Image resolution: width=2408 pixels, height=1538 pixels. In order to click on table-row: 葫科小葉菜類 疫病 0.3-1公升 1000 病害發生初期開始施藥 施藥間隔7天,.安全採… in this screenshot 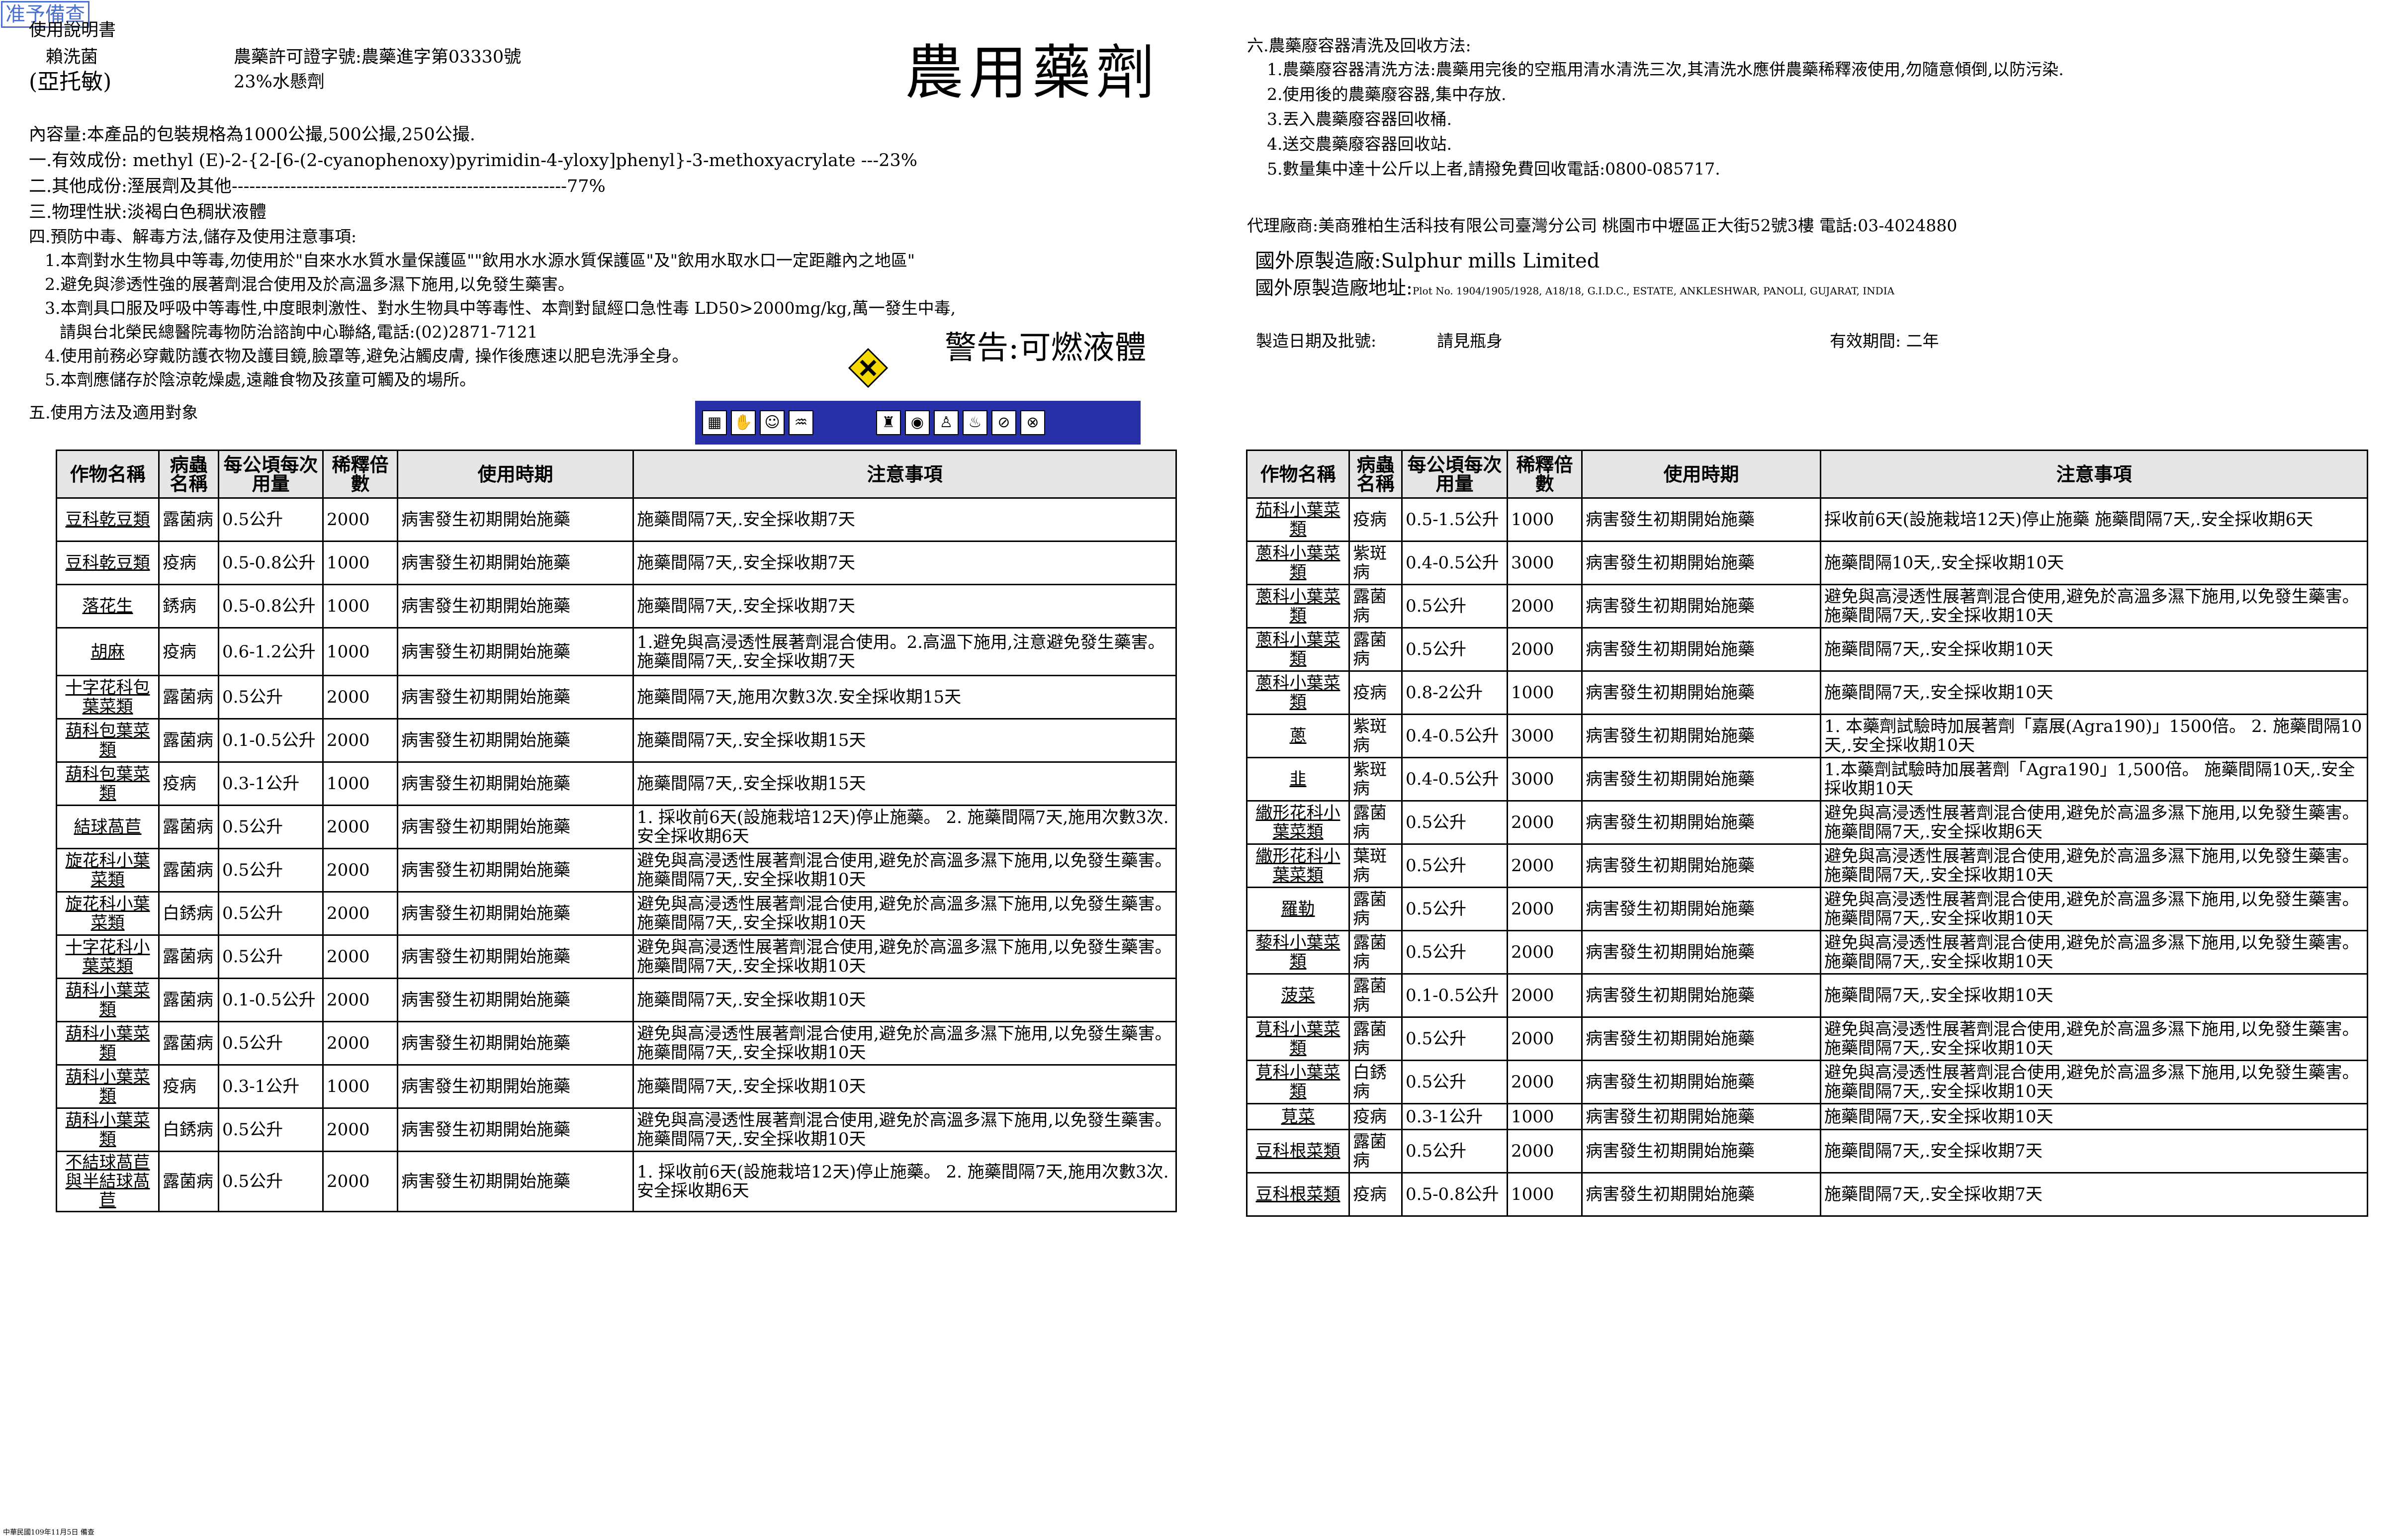, I will do `click(617, 1086)`.